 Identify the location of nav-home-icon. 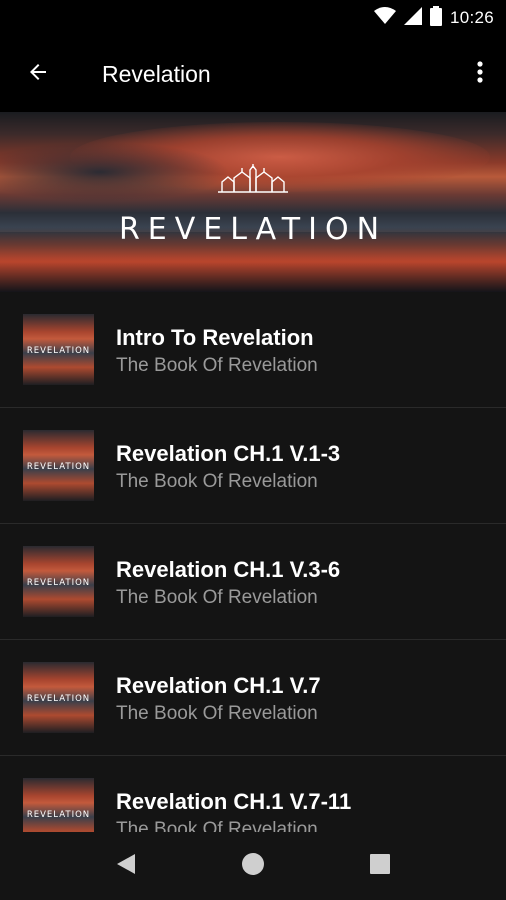
(253, 866).